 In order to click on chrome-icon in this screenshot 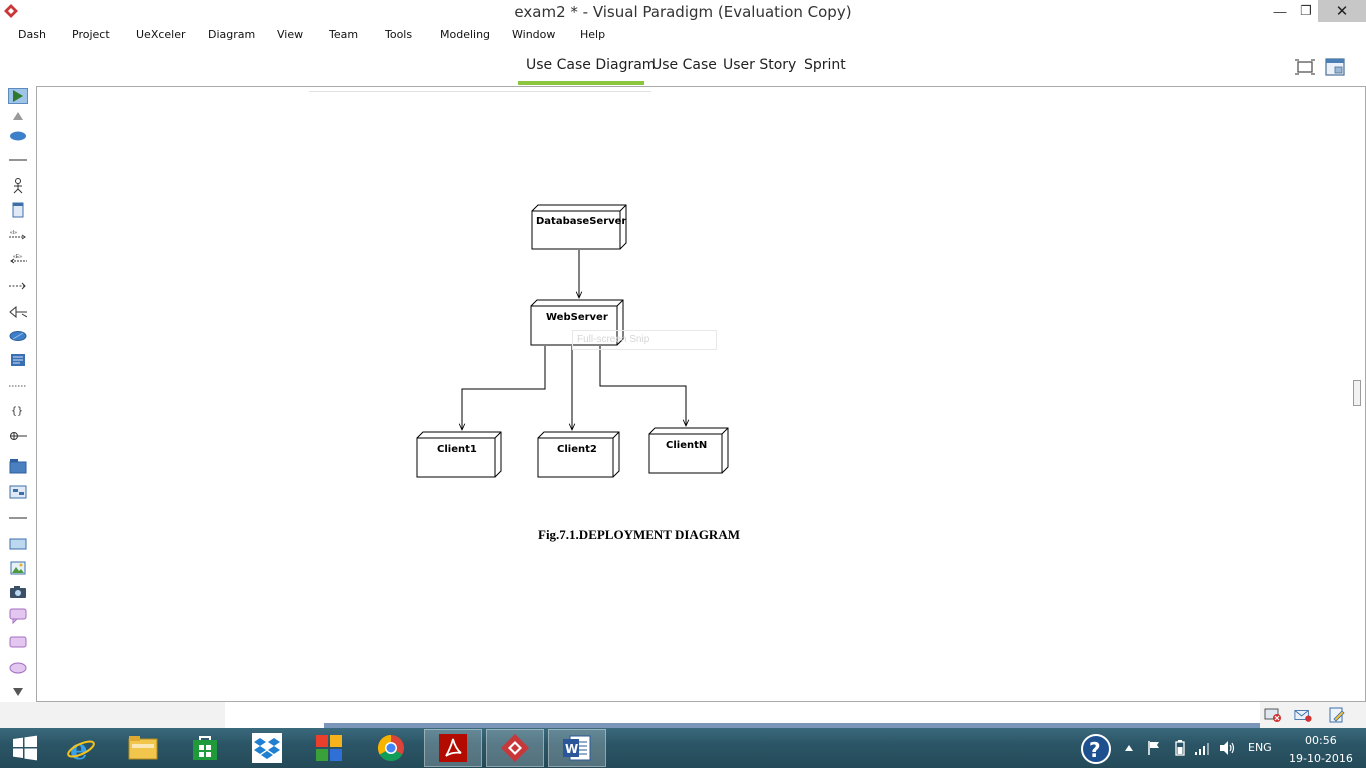, I will do `click(390, 748)`.